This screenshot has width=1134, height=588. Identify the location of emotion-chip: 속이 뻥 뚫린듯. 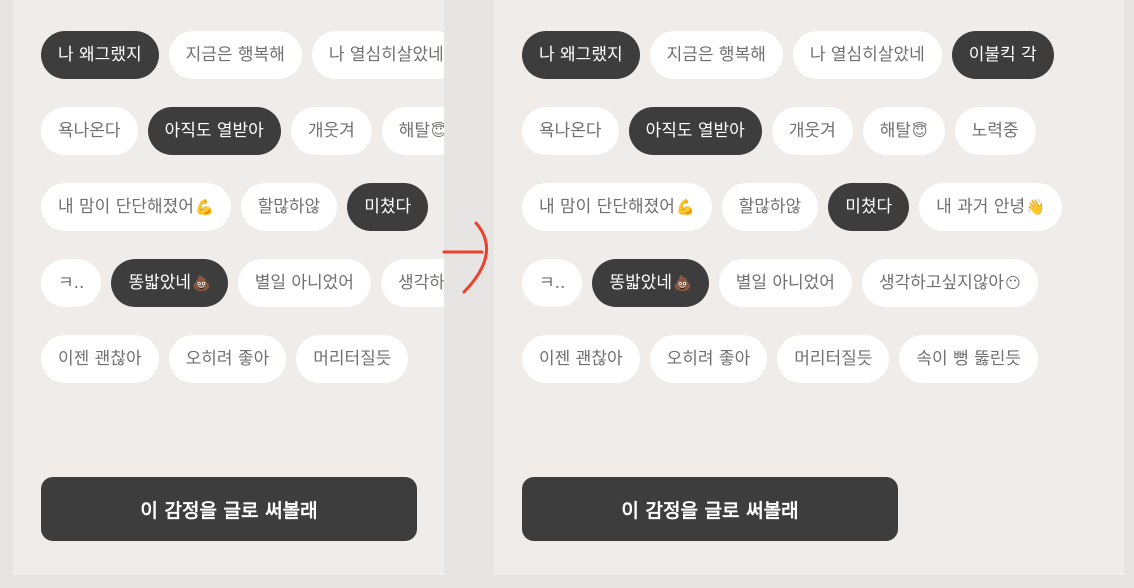
(969, 359).